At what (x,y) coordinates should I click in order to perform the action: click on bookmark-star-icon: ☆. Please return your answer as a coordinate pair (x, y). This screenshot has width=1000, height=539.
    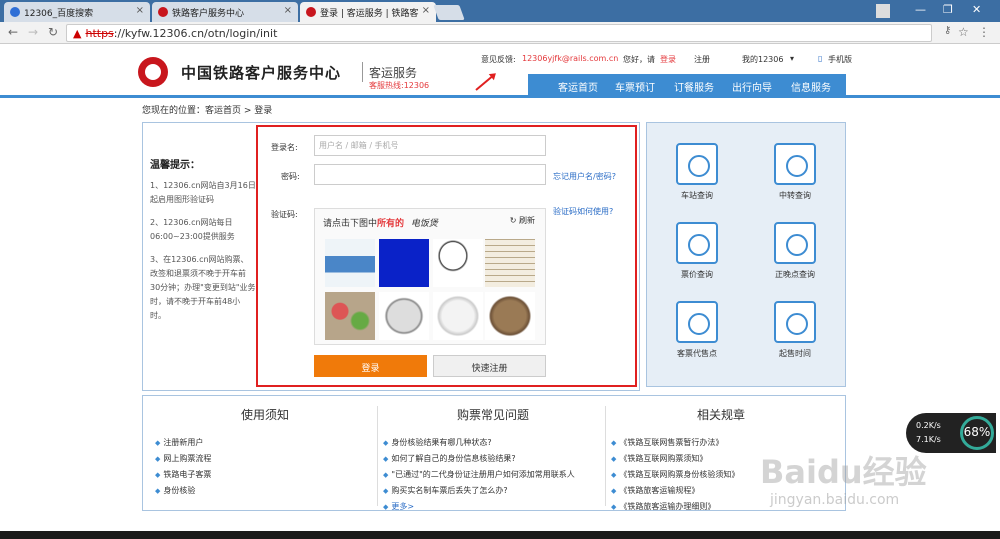
    Looking at the image, I should click on (963, 32).